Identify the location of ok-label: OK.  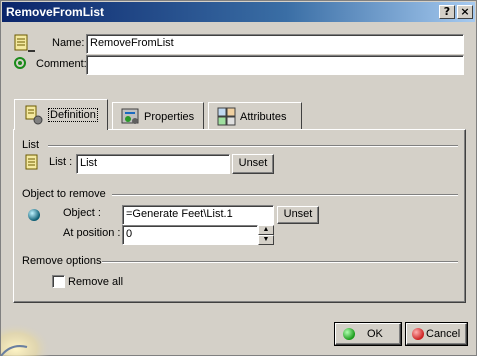
(375, 334).